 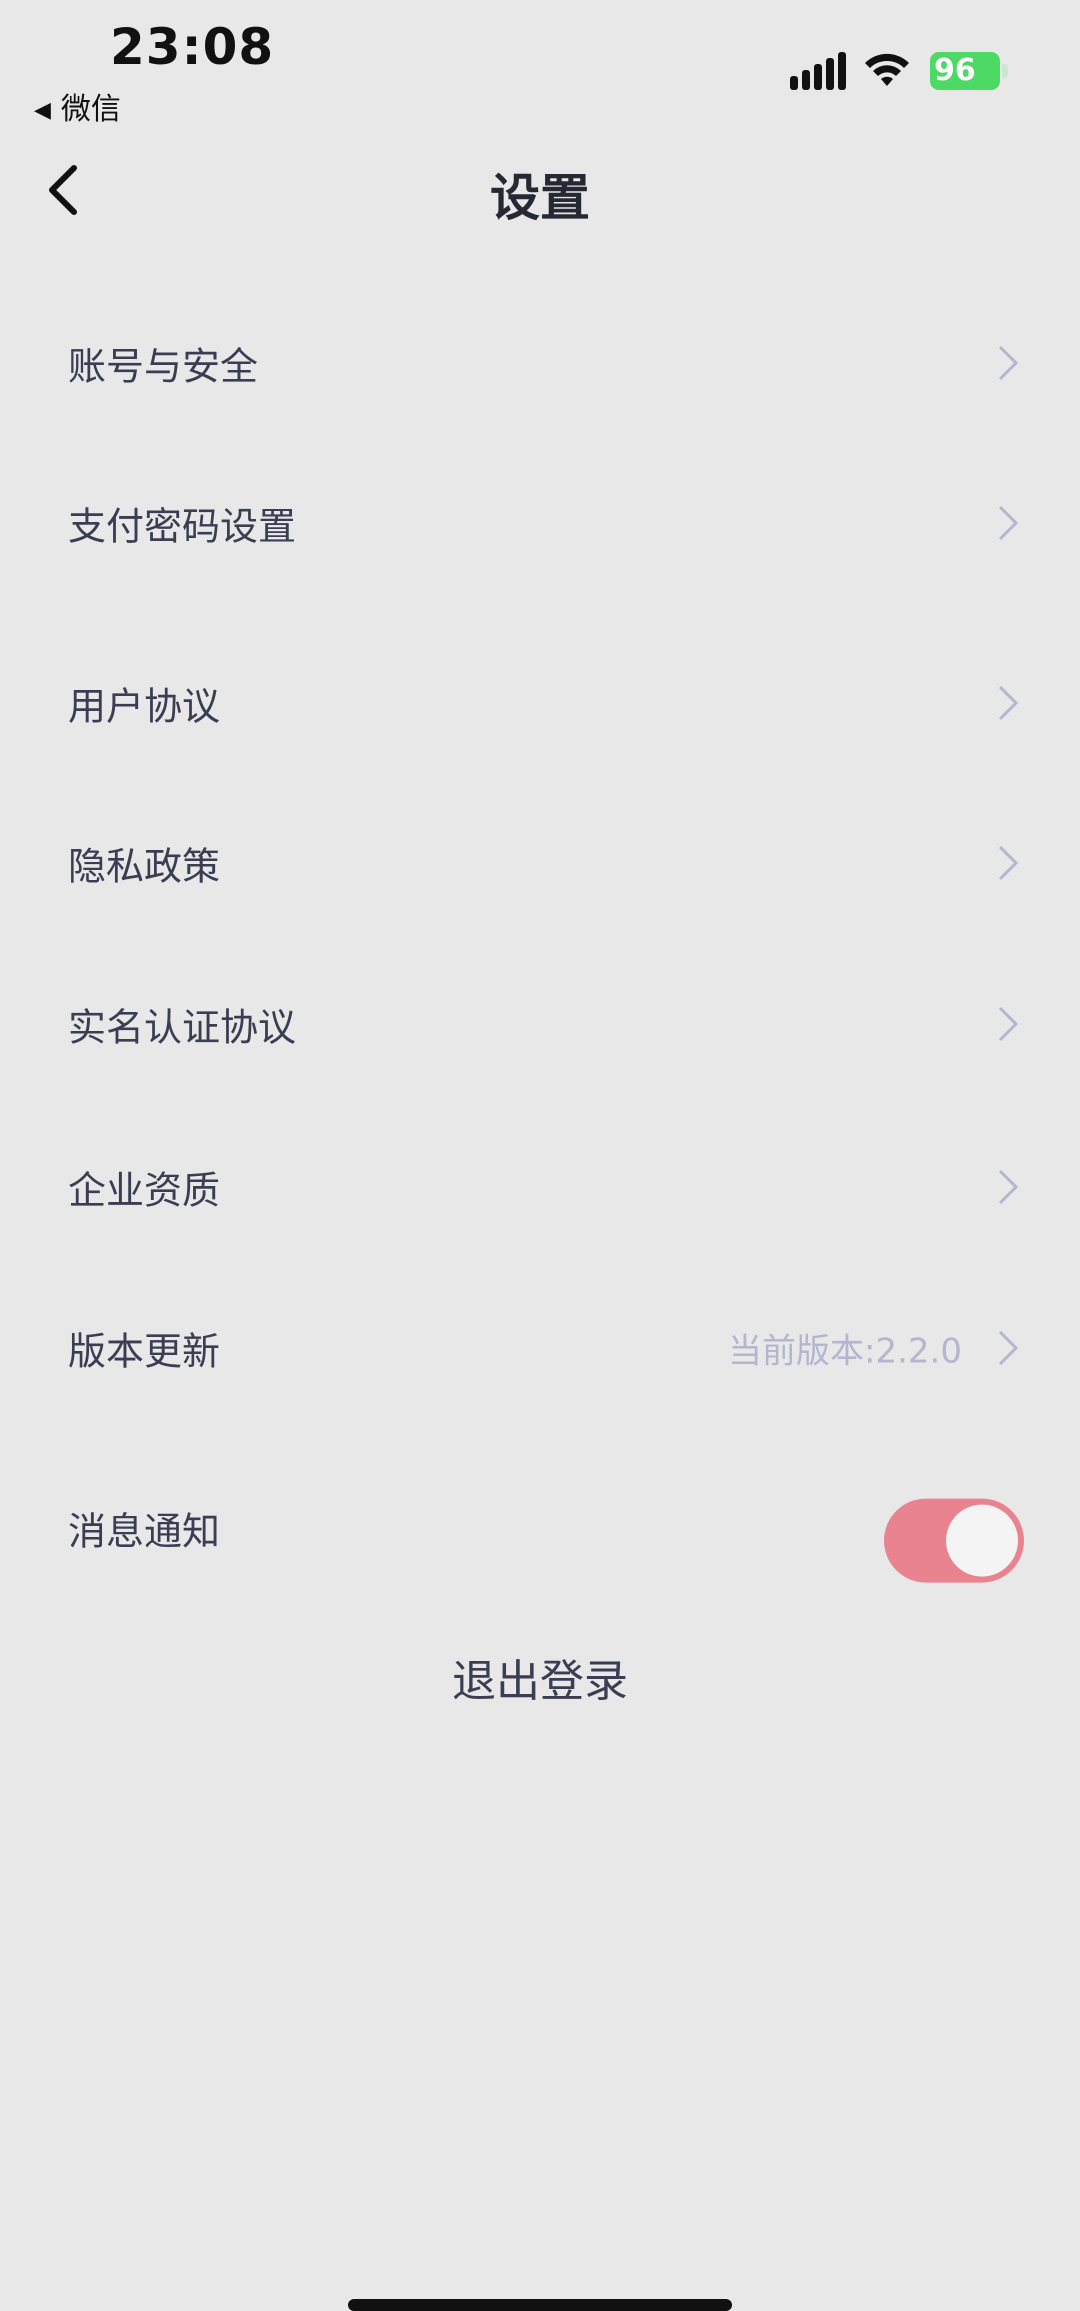 What do you see at coordinates (887, 69) in the screenshot?
I see `wifi-icon` at bounding box center [887, 69].